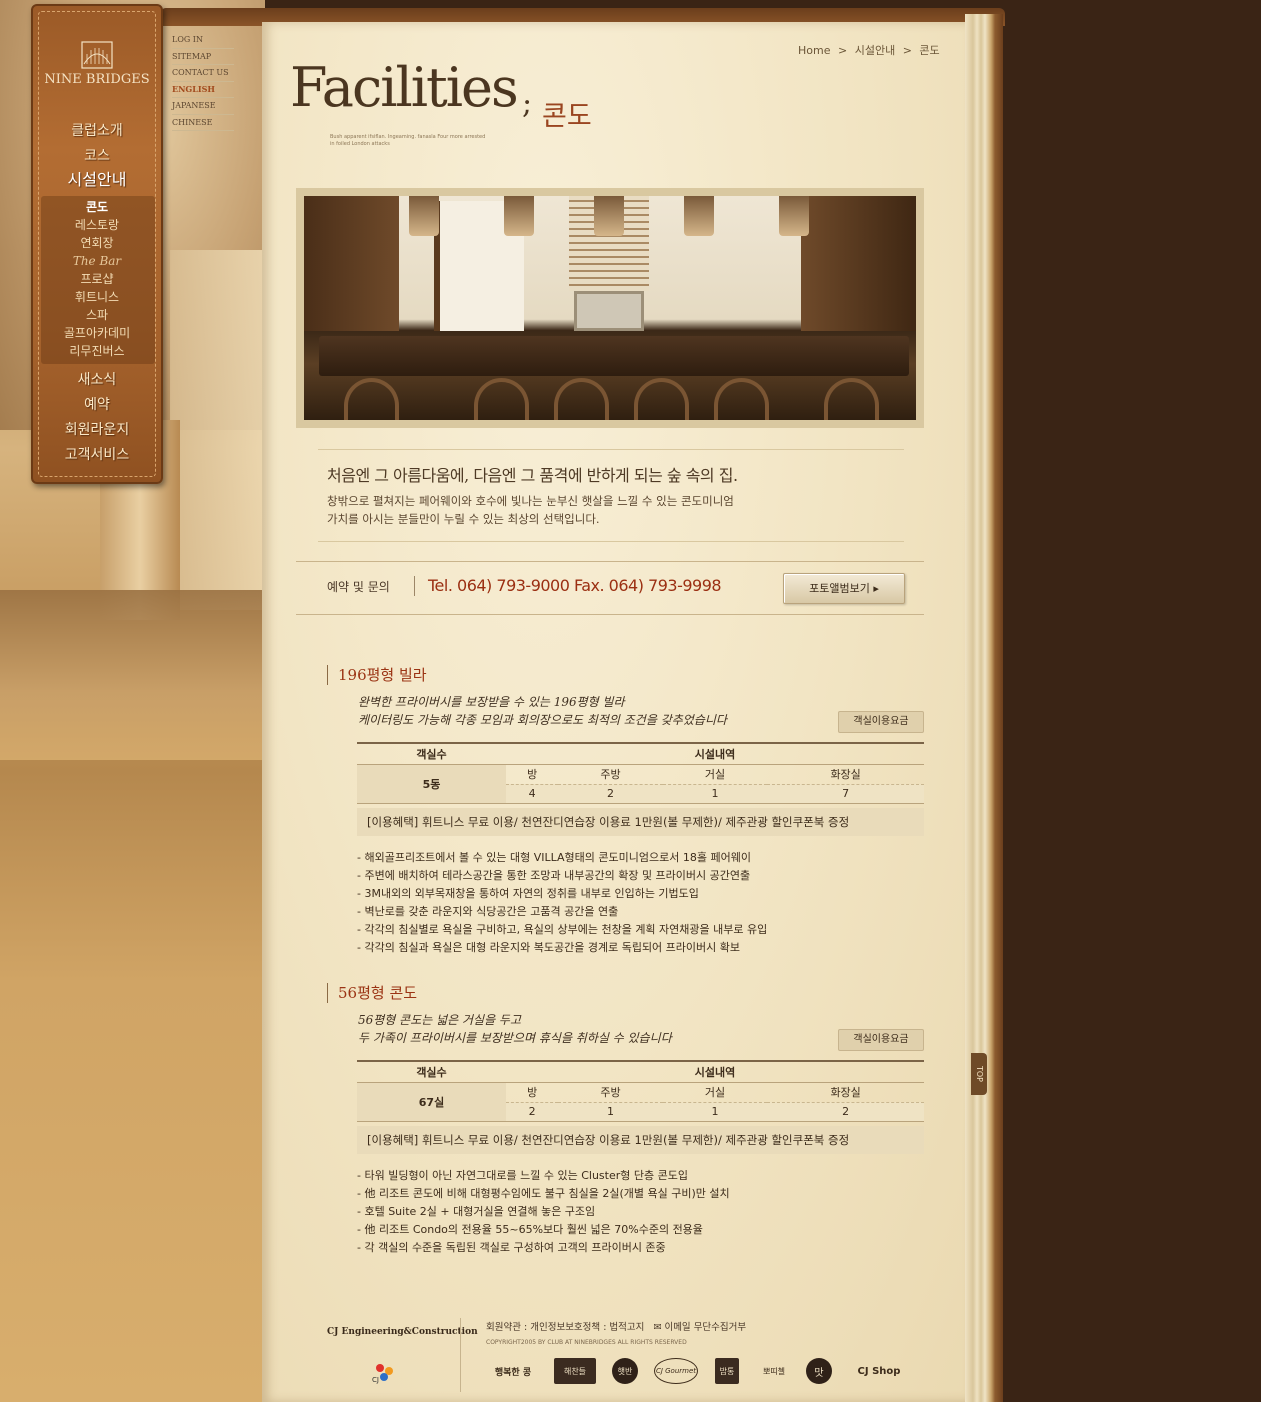  Describe the element at coordinates (814, 50) in the screenshot. I see `breadcrumb-home: Home` at that location.